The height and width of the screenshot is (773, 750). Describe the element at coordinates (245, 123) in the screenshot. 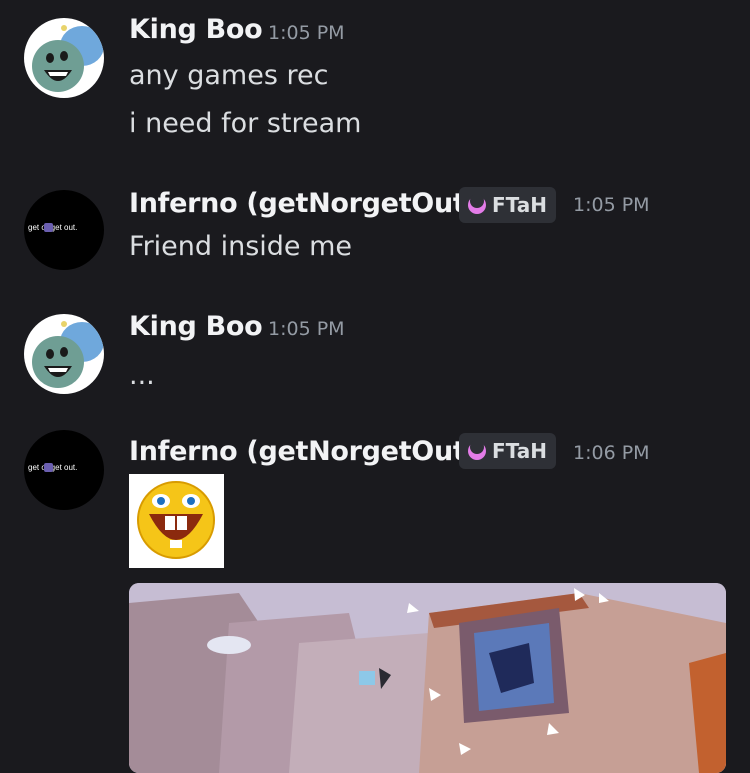

I see `message-line: i need for stream` at that location.